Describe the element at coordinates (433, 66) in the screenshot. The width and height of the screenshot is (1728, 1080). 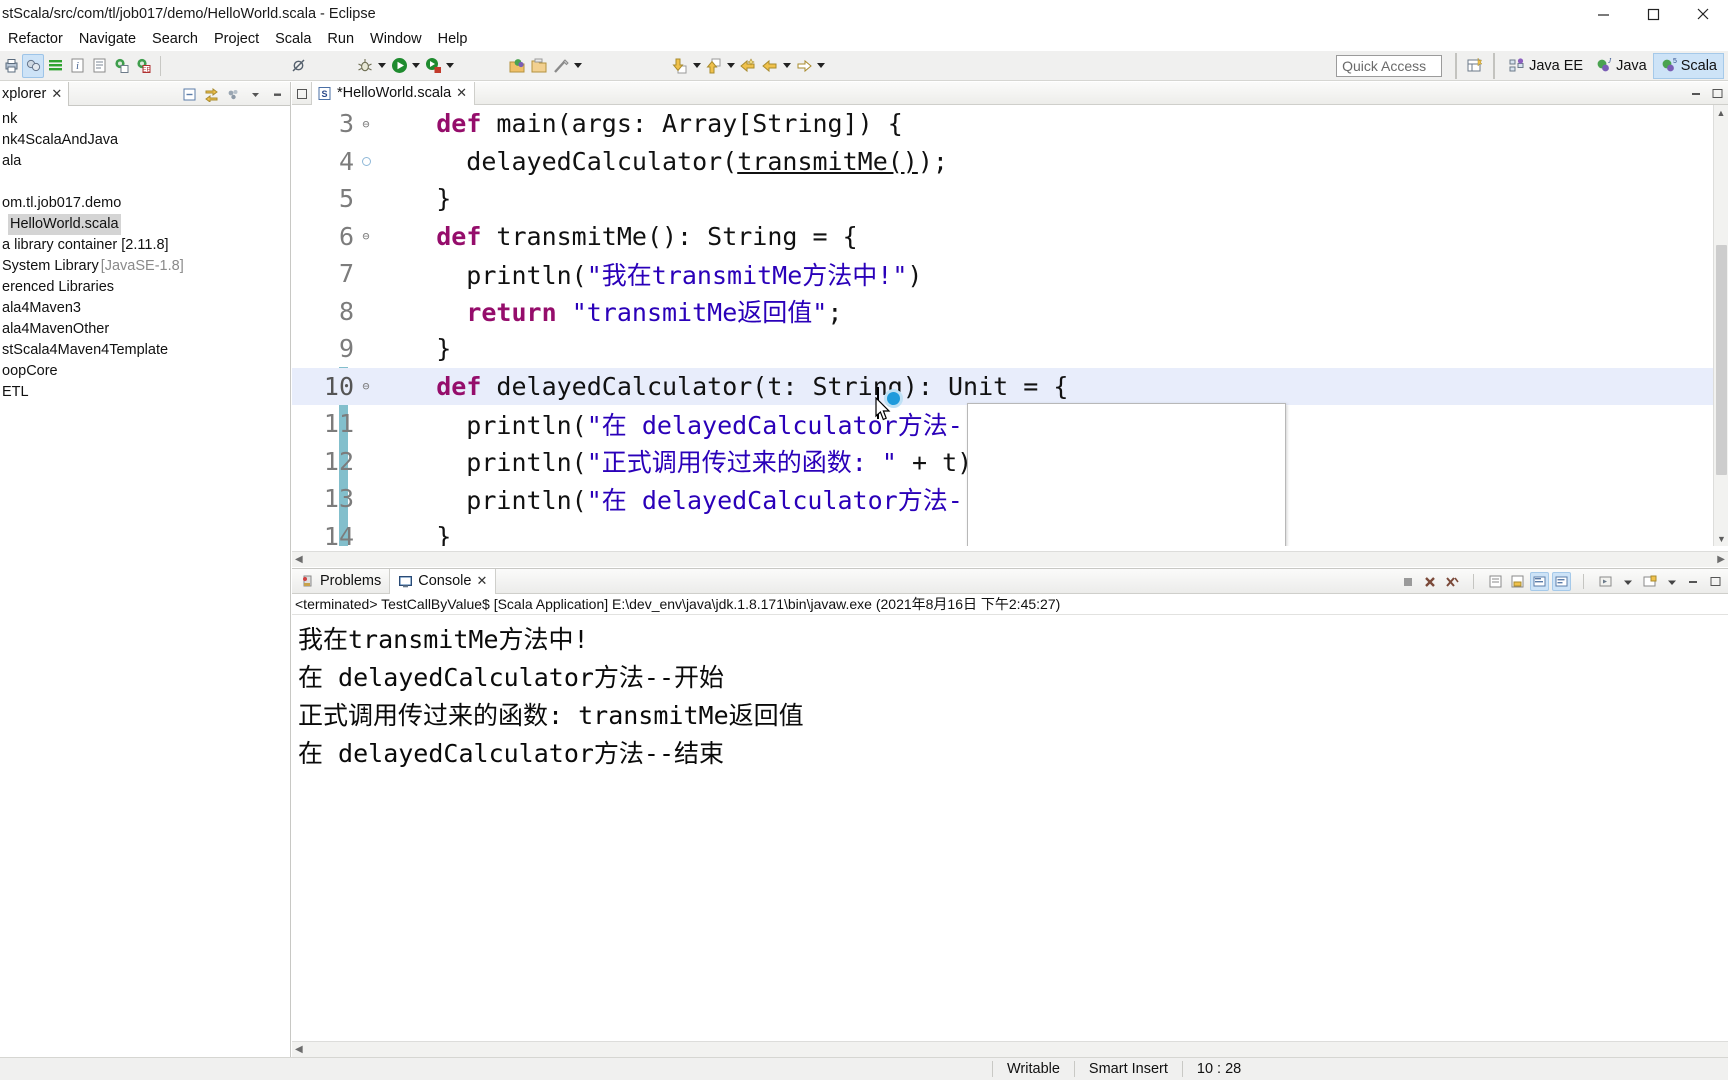
I see `run-external-tools-button` at that location.